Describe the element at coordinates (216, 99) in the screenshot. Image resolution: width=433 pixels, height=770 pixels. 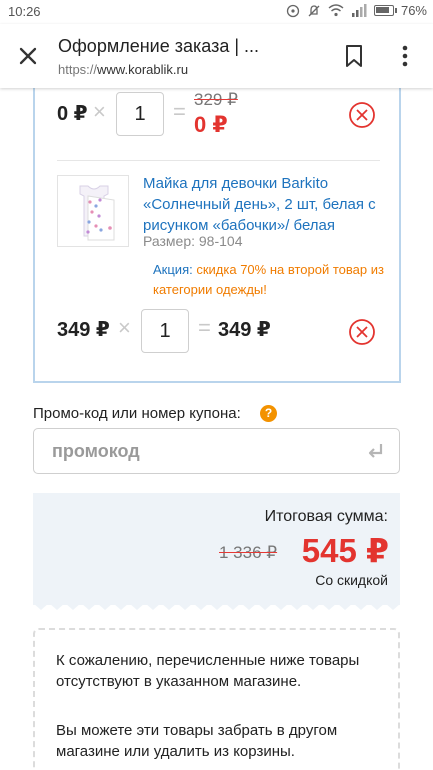
I see `old-price: 329 ₽` at that location.